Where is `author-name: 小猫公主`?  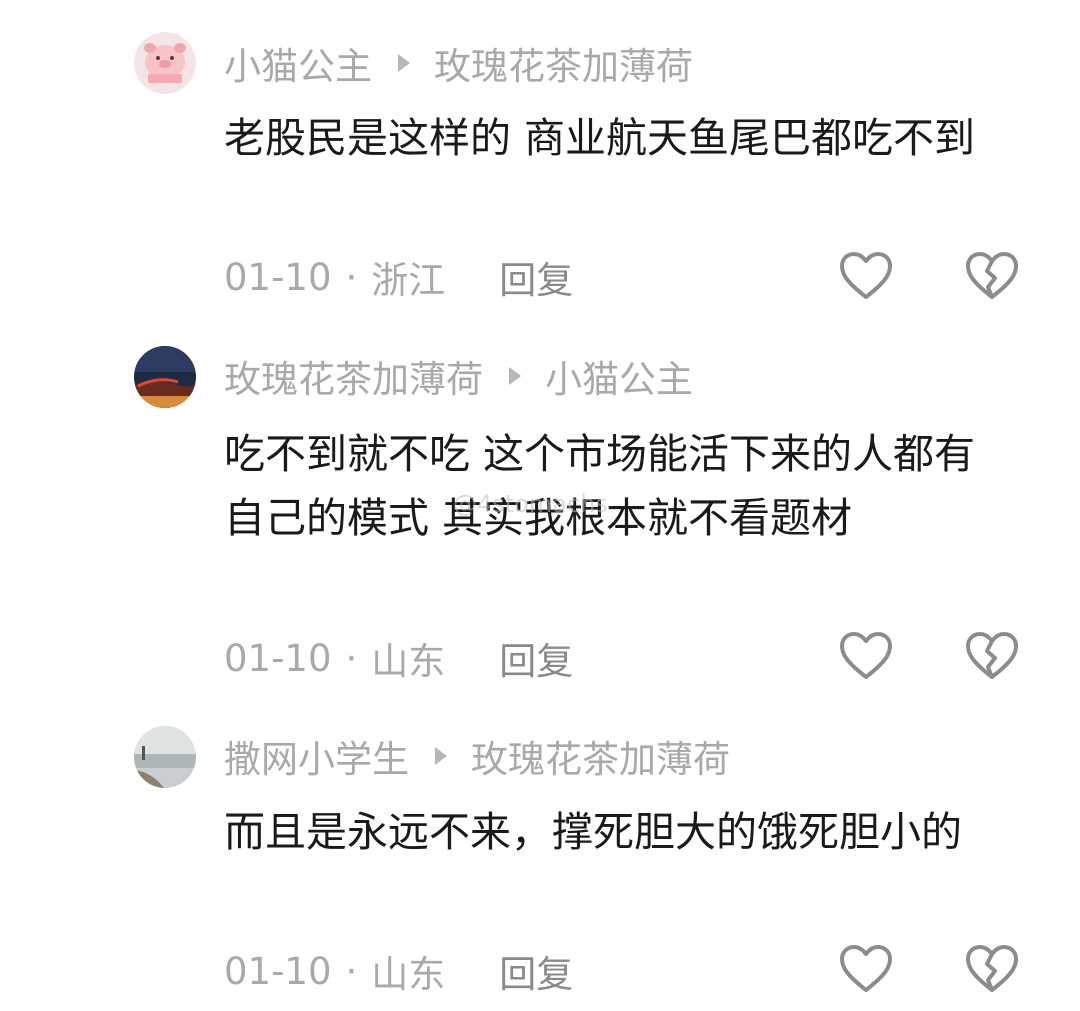
author-name: 小猫公主 is located at coordinates (298, 63).